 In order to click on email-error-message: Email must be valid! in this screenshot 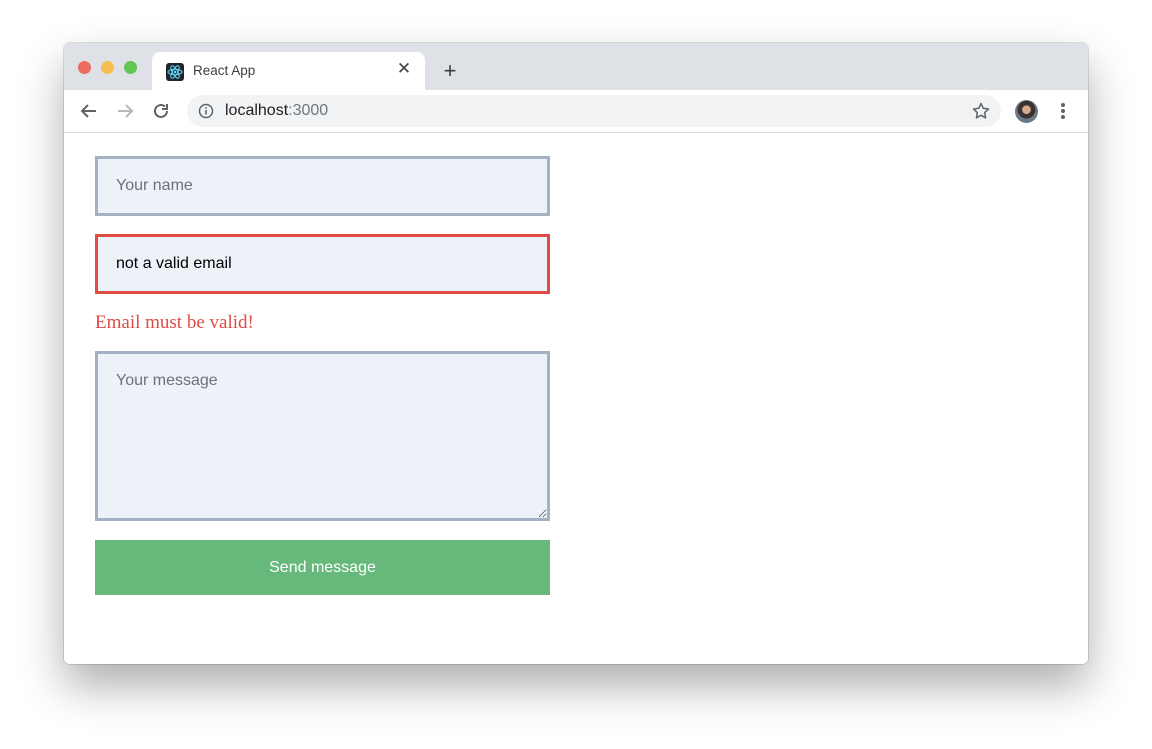, I will do `click(174, 322)`.